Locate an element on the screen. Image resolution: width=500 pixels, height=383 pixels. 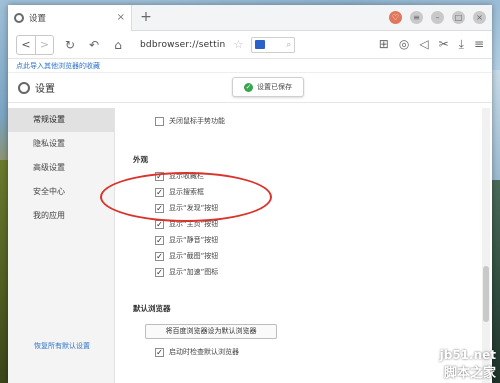
sidebar-item-security: 安全中心 is located at coordinates (61, 192).